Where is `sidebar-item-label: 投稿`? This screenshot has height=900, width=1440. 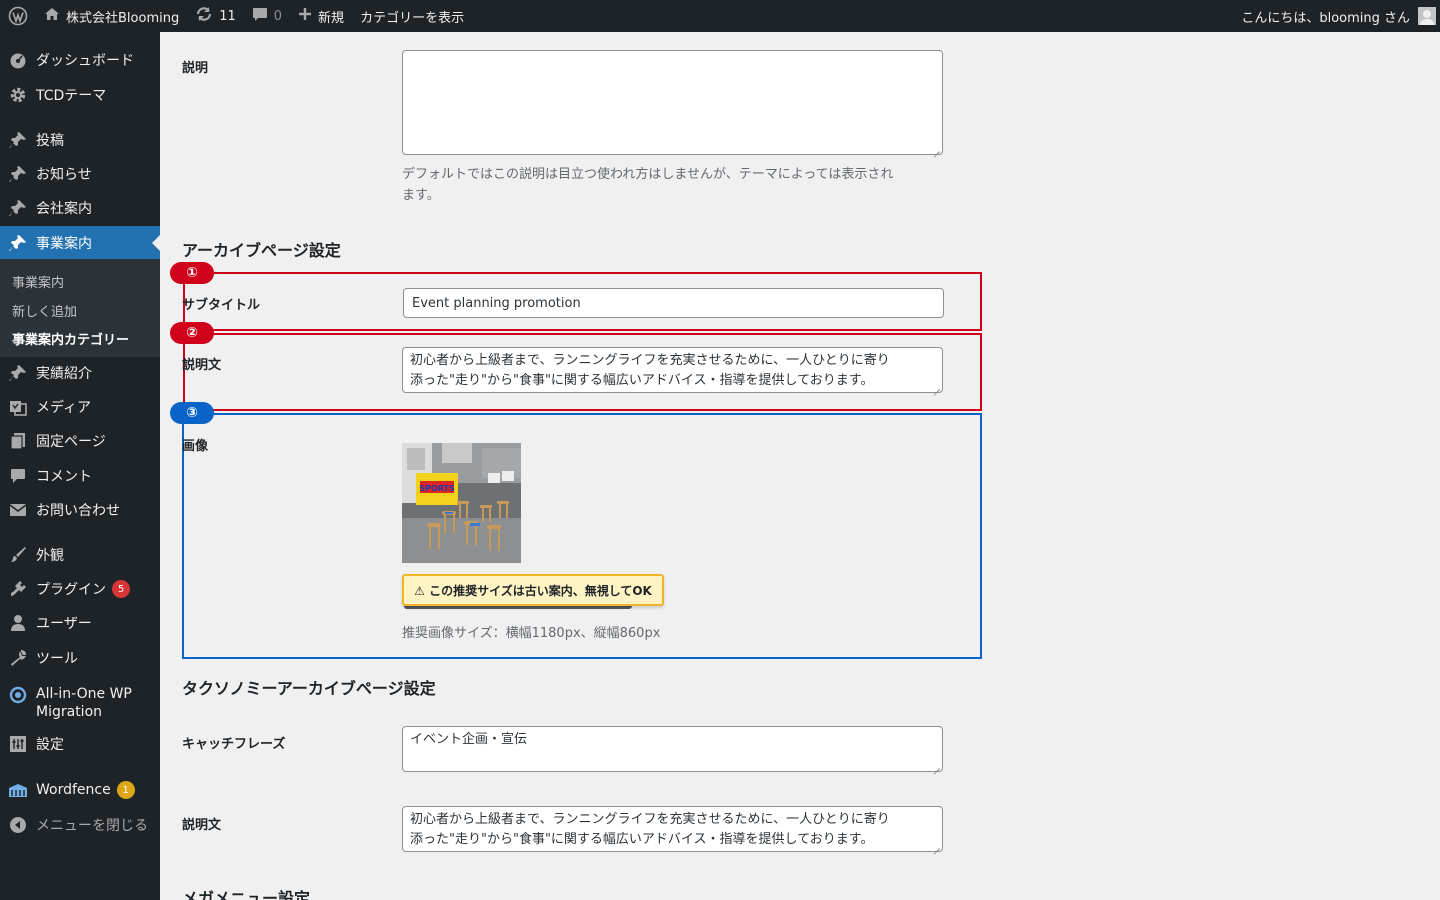 sidebar-item-label: 投稿 is located at coordinates (50, 141).